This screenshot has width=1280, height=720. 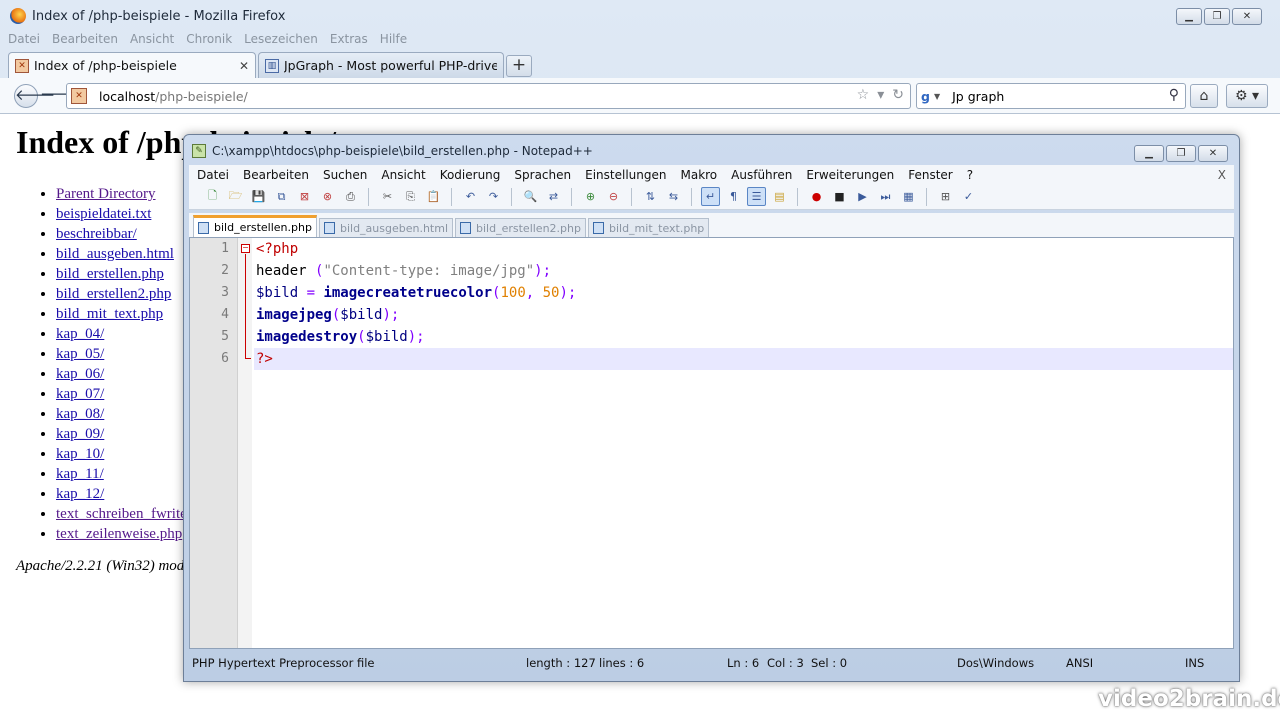 I want to click on forward-button: 🡒, so click(x=60, y=96).